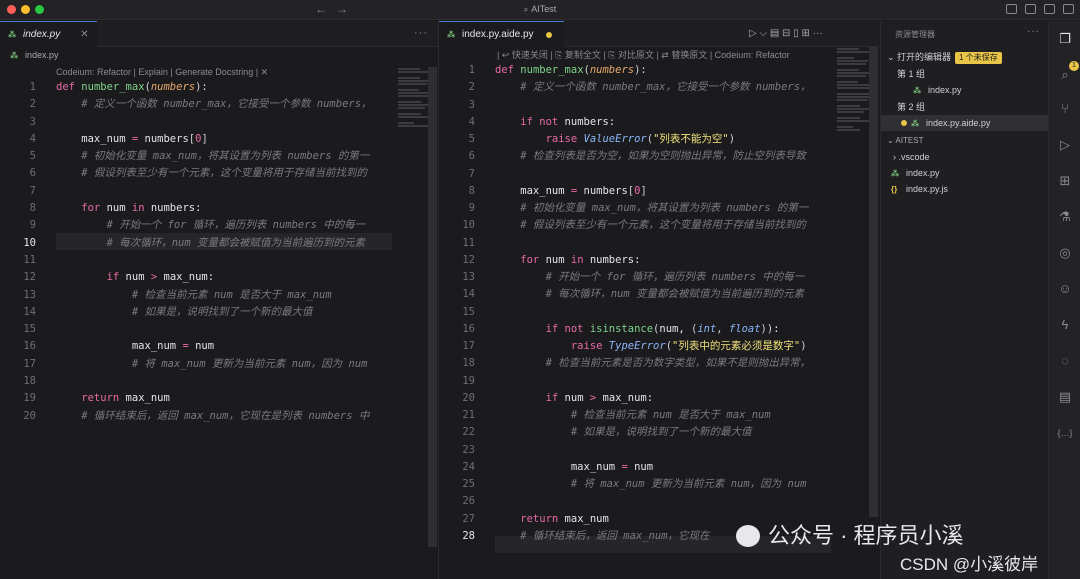  Describe the element at coordinates (855, 121) in the screenshot. I see `minimap-line` at that location.